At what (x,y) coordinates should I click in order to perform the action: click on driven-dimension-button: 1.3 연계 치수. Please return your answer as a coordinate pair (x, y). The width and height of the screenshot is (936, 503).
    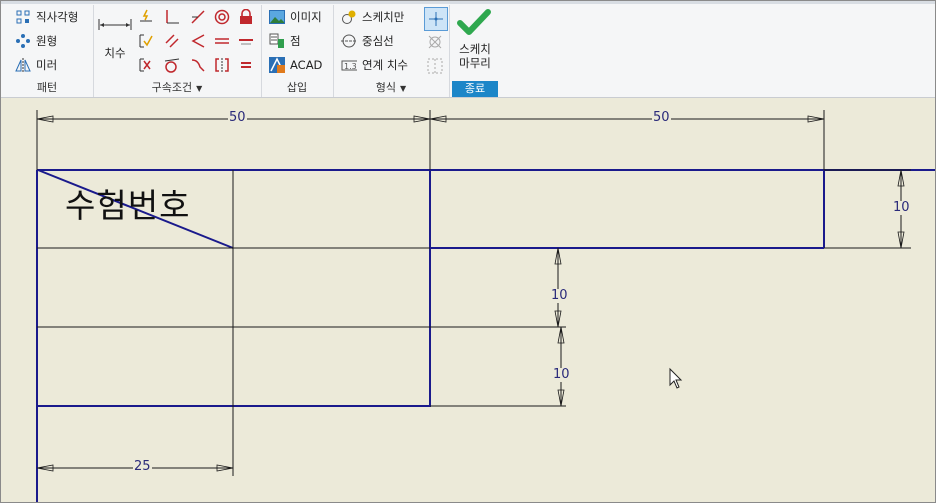
    Looking at the image, I should click on (374, 65).